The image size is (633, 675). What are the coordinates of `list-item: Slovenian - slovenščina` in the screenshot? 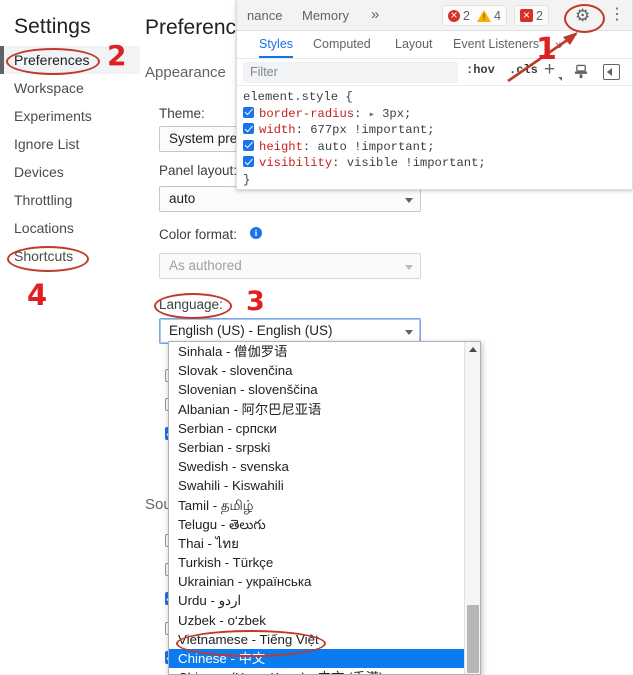 It's located at (317, 389).